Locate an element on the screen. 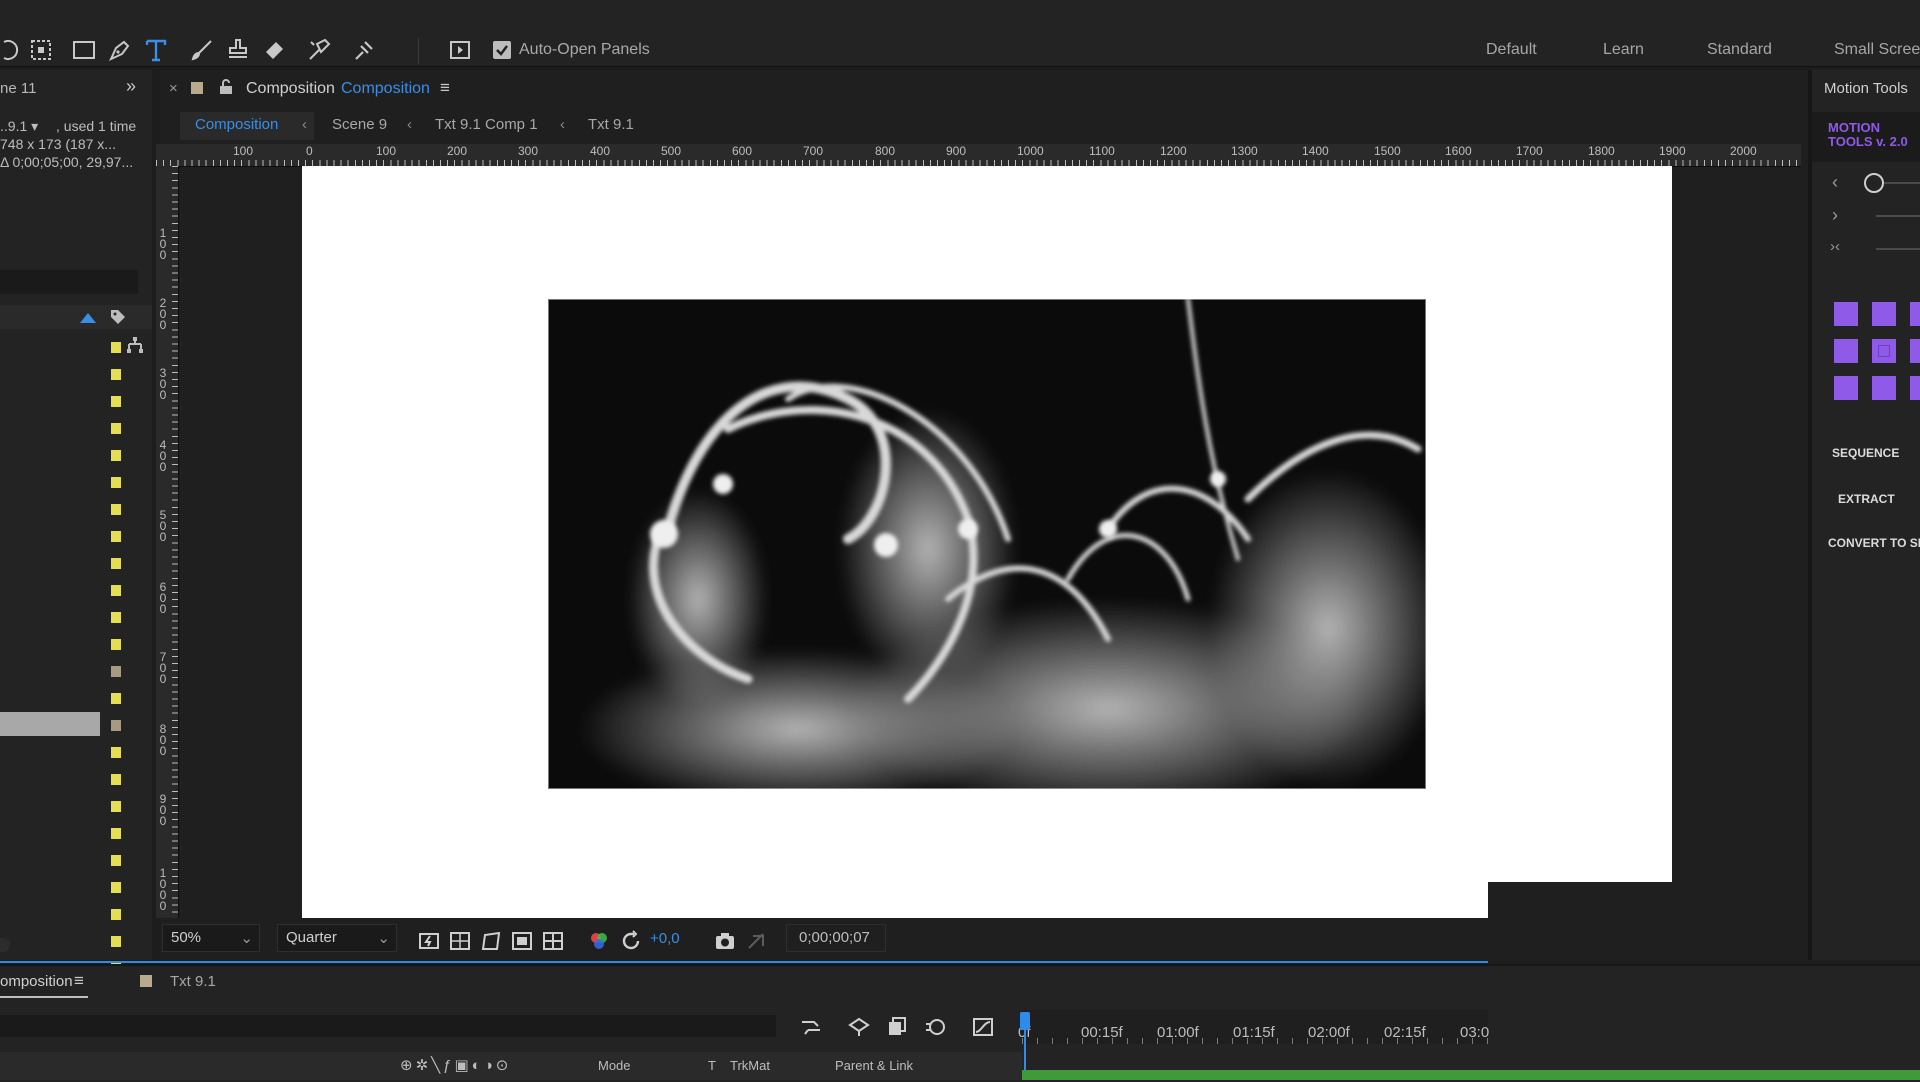  motion-blur-icon is located at coordinates (935, 1027).